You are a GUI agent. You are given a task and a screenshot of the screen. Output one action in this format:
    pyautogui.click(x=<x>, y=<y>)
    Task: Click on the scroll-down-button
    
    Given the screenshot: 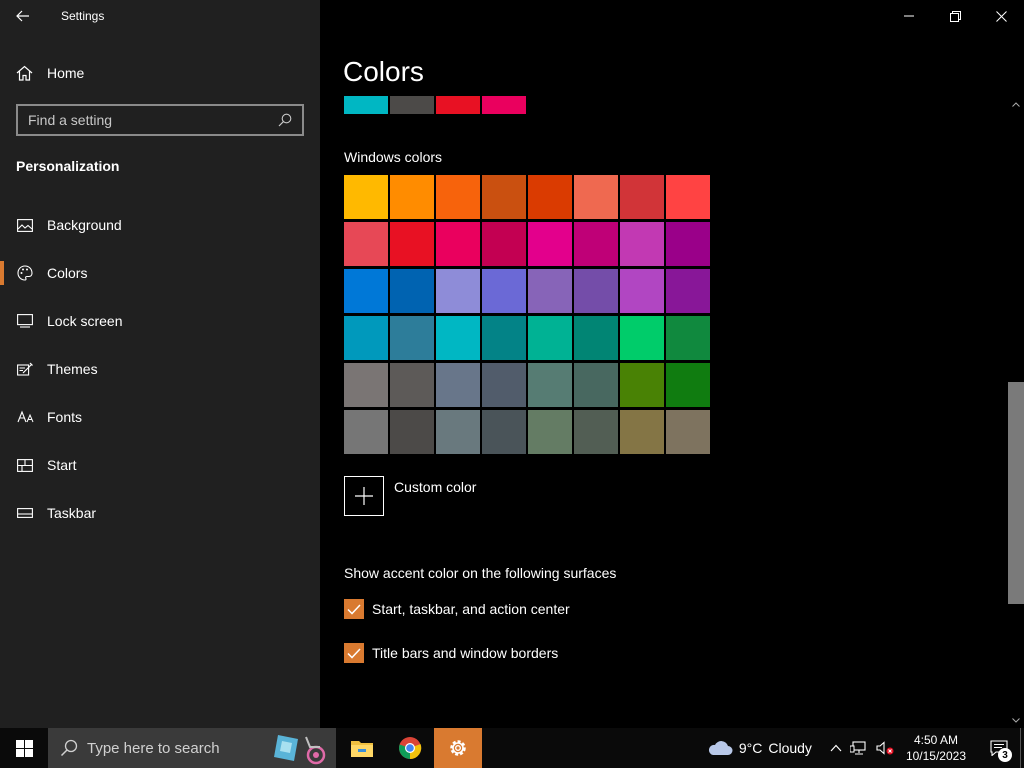 What is the action you would take?
    pyautogui.click(x=1016, y=720)
    